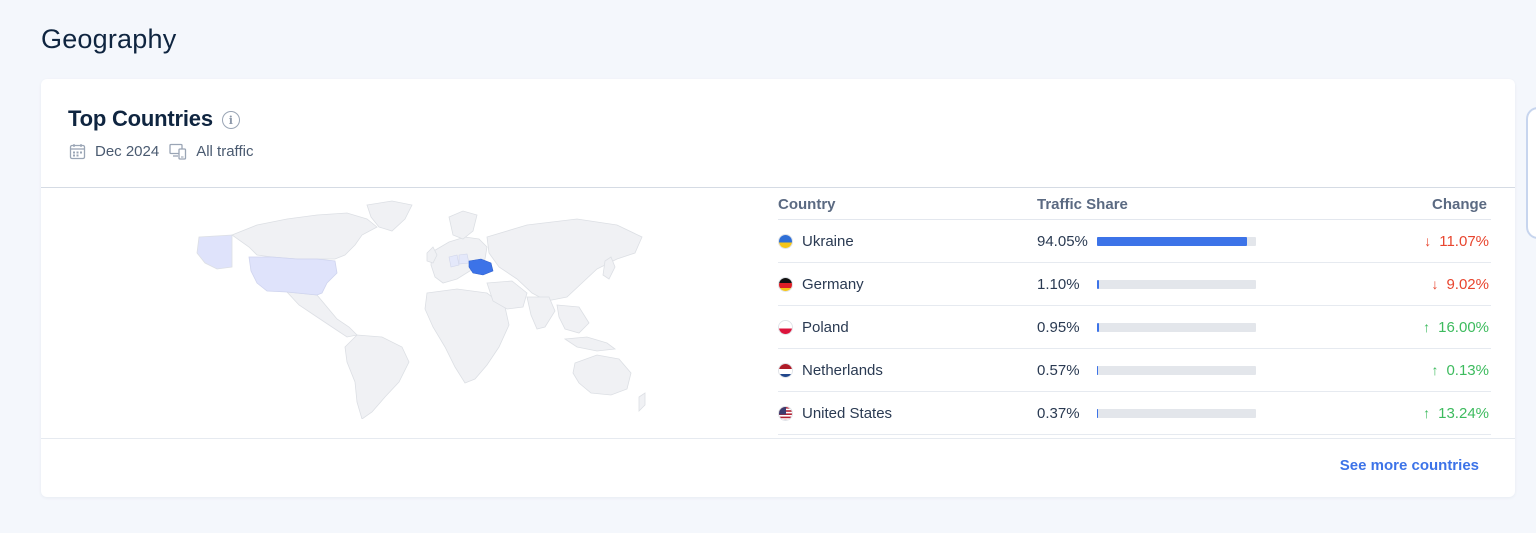 This screenshot has height=533, width=1536. Describe the element at coordinates (785, 284) in the screenshot. I see `germany-flag-icon` at that location.